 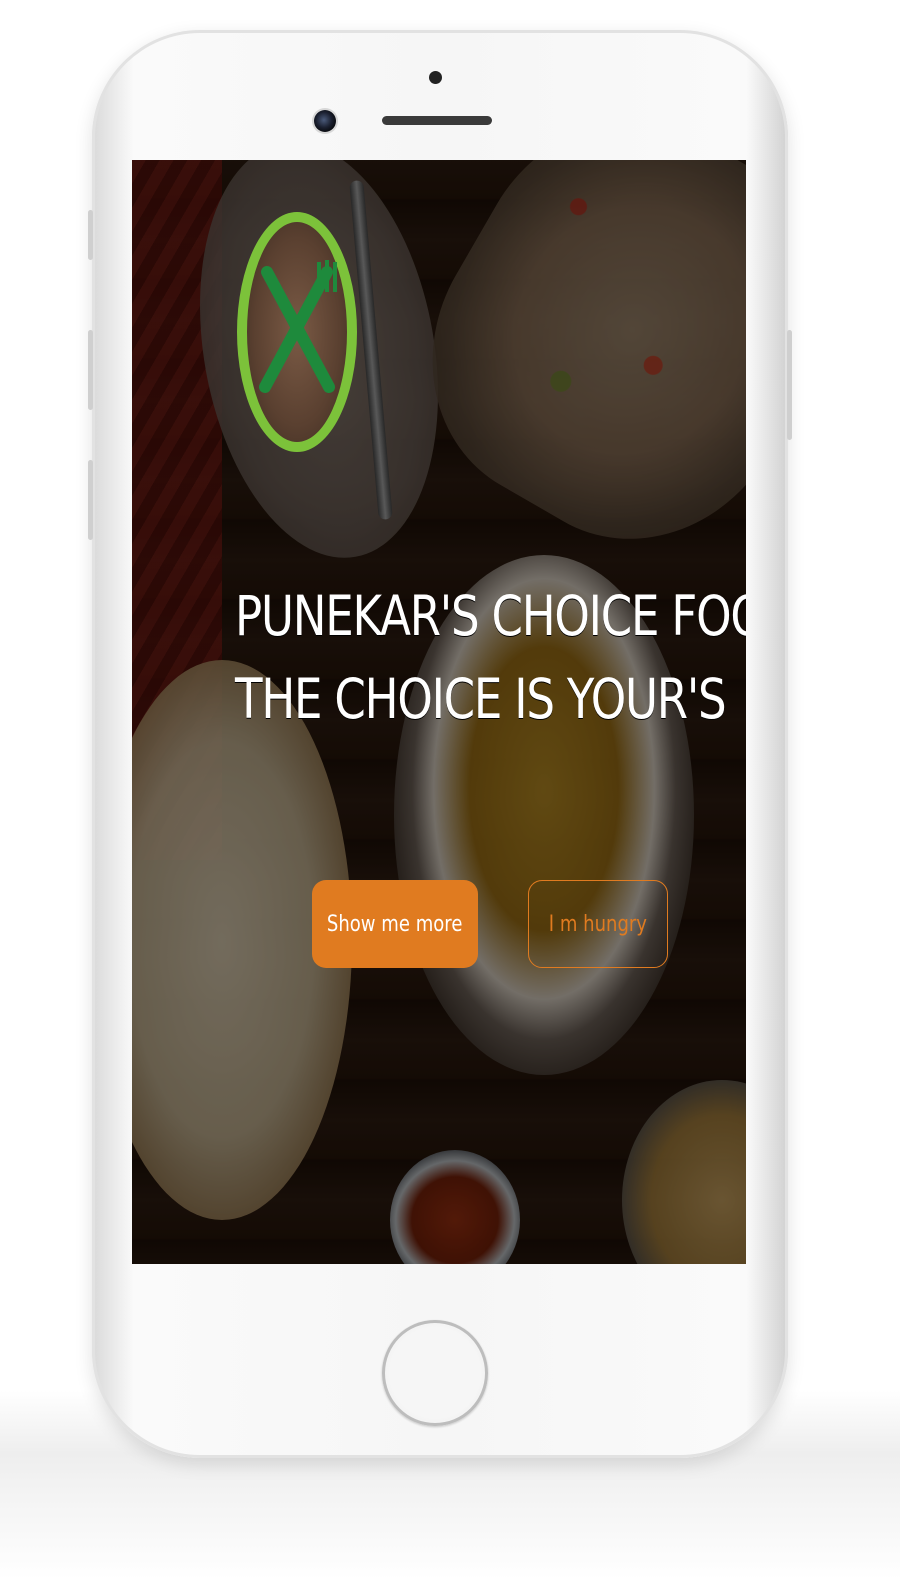 What do you see at coordinates (90, 370) in the screenshot?
I see `volume-up-button` at bounding box center [90, 370].